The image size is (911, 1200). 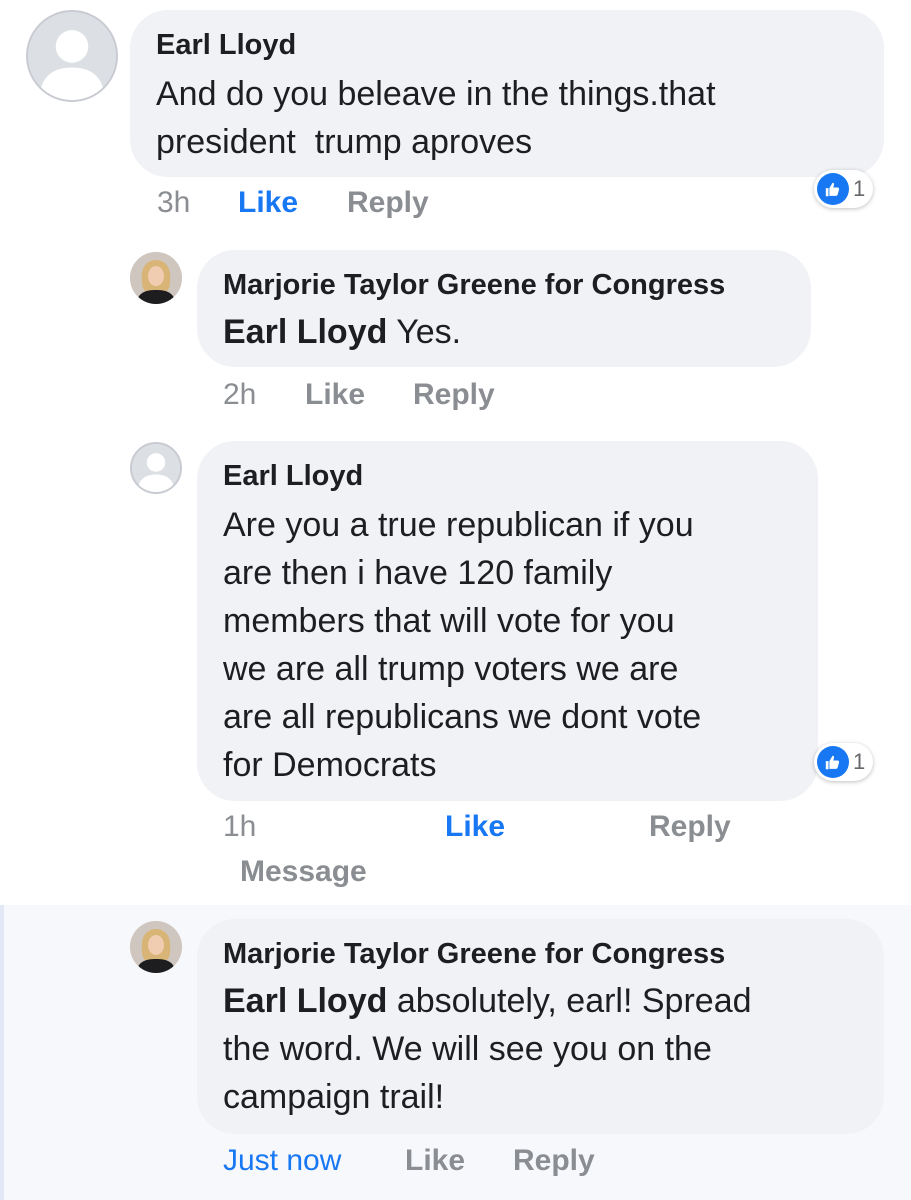 What do you see at coordinates (504, 332) in the screenshot?
I see `reply-text: Earl Lloyd Yes.` at bounding box center [504, 332].